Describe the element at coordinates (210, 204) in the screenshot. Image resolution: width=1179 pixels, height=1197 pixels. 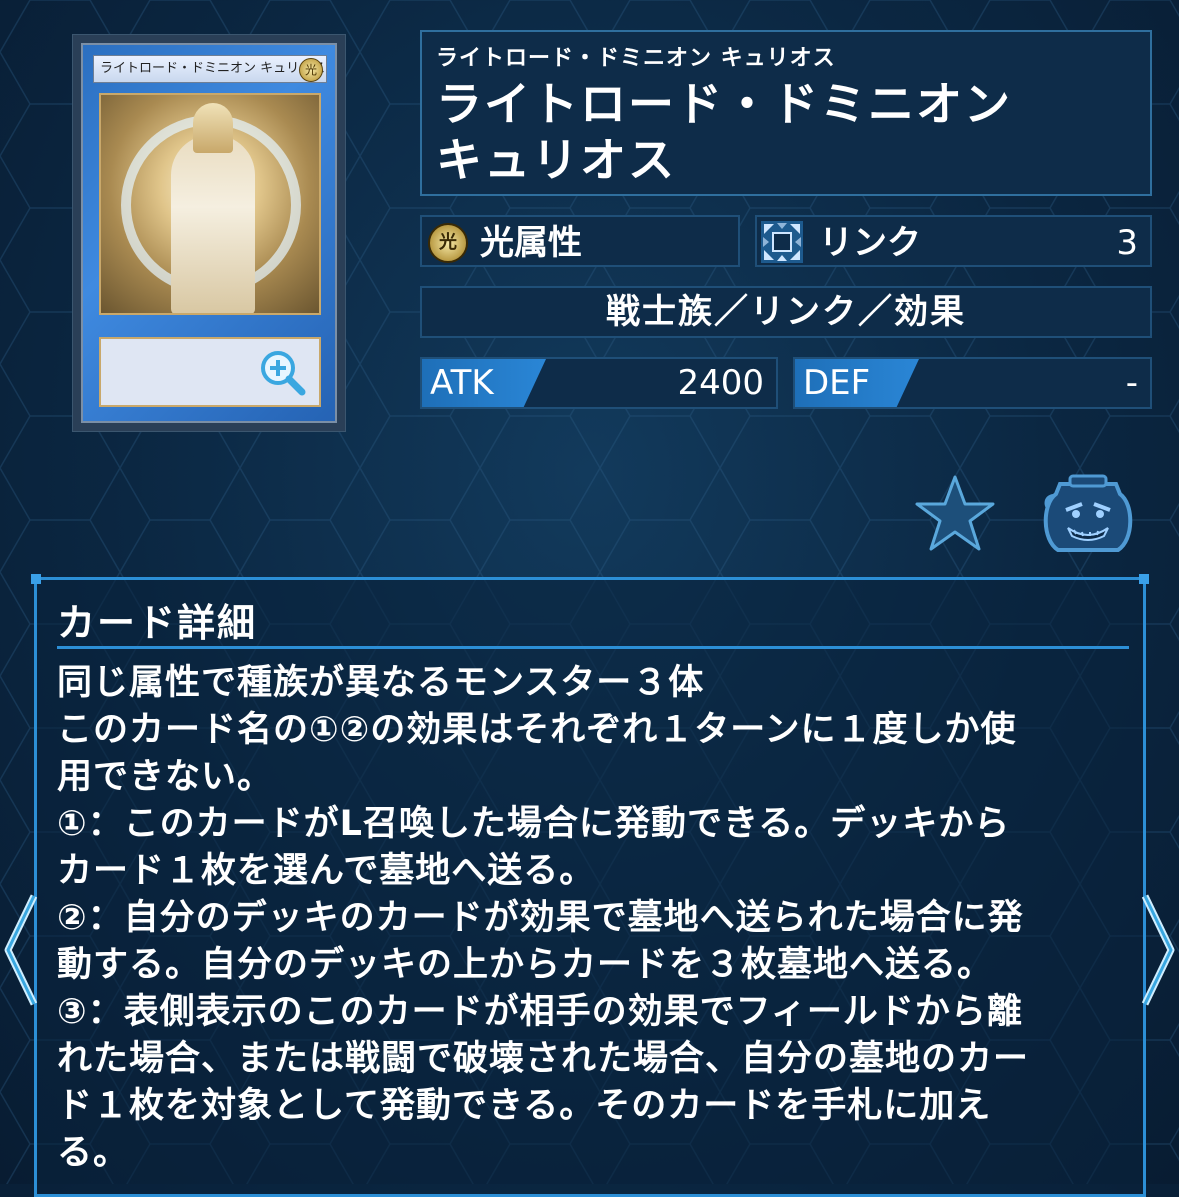
I see `card-artwork` at that location.